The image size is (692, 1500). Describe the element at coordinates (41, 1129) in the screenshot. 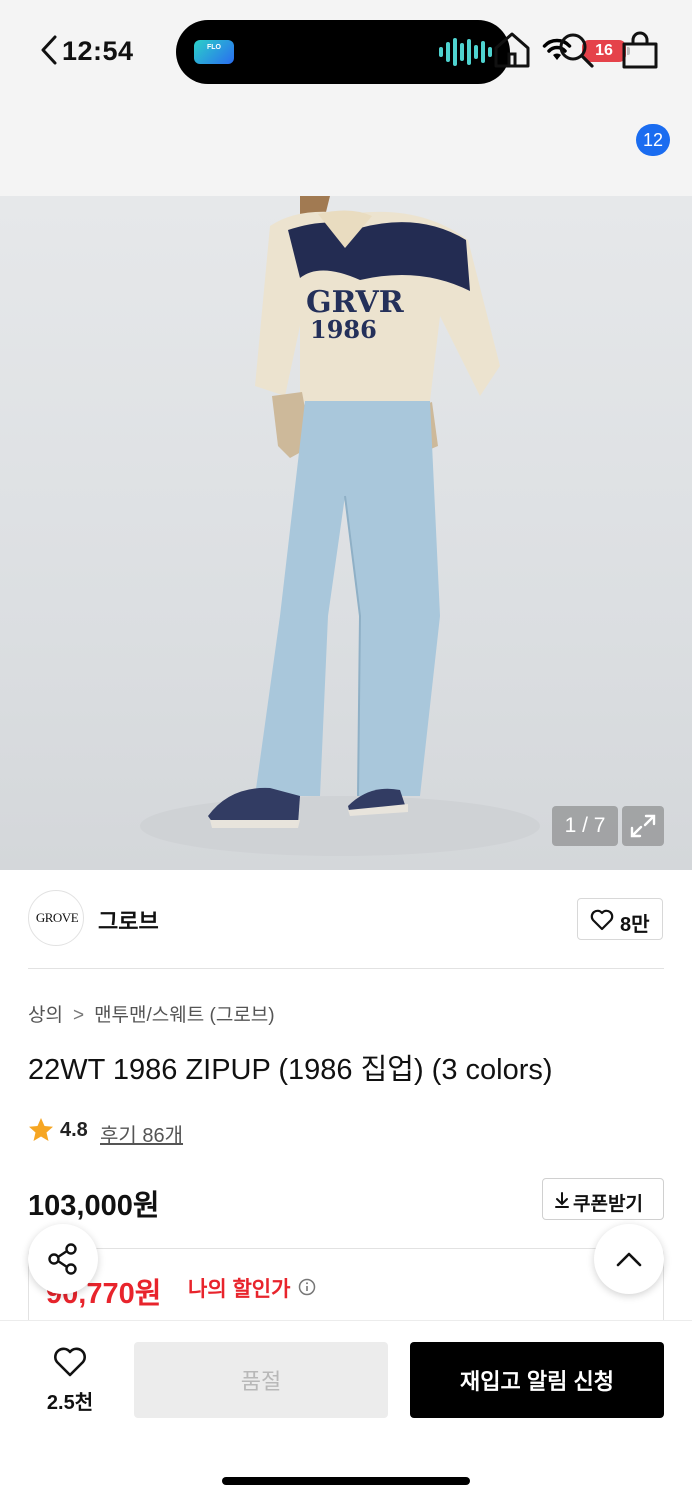

I see `star-icon` at that location.